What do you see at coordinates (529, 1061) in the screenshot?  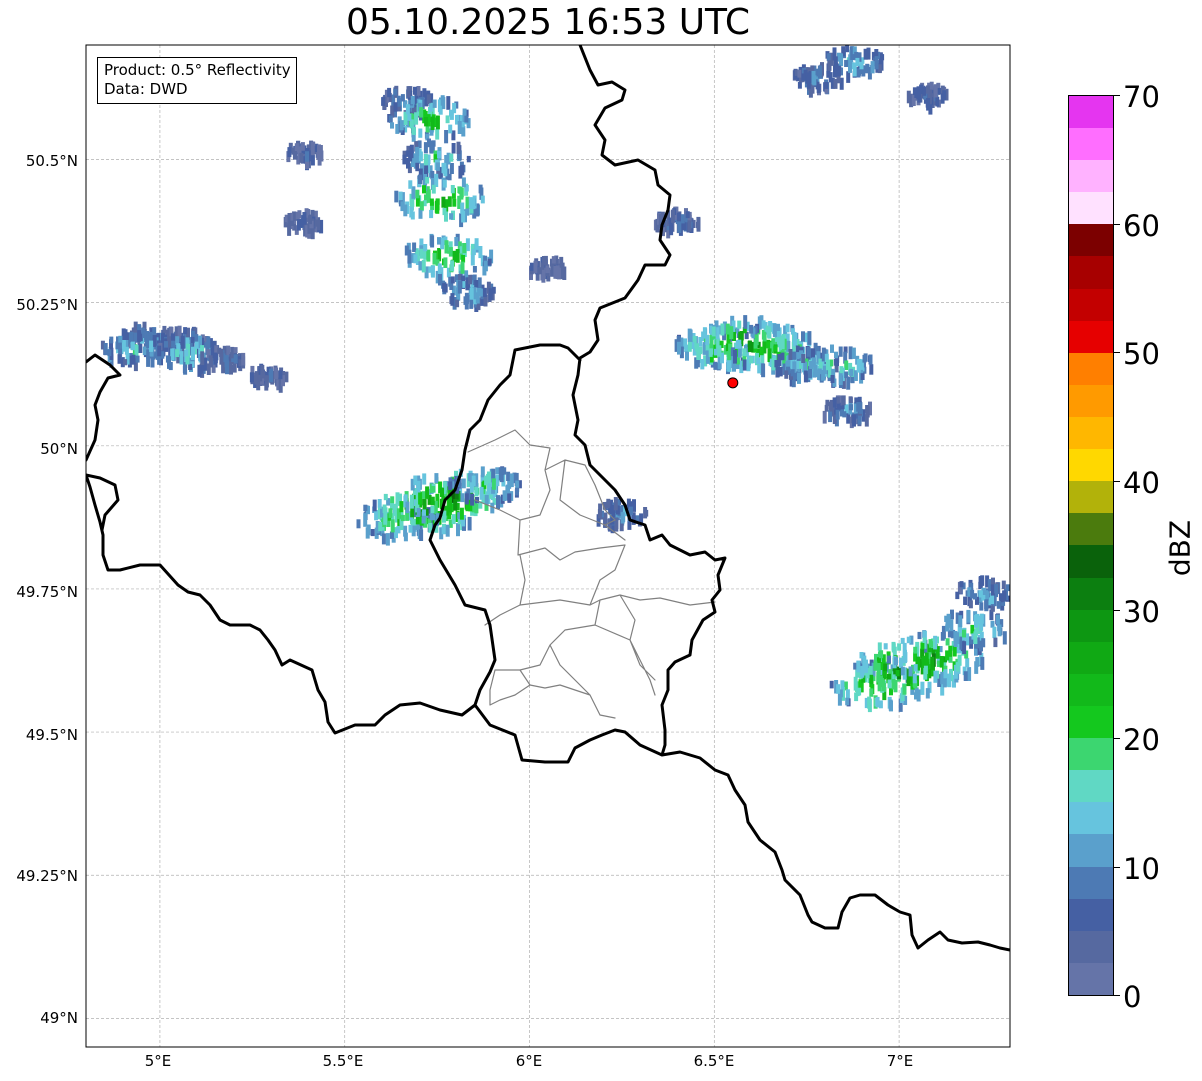 I see `lon-label-6: 6°E` at bounding box center [529, 1061].